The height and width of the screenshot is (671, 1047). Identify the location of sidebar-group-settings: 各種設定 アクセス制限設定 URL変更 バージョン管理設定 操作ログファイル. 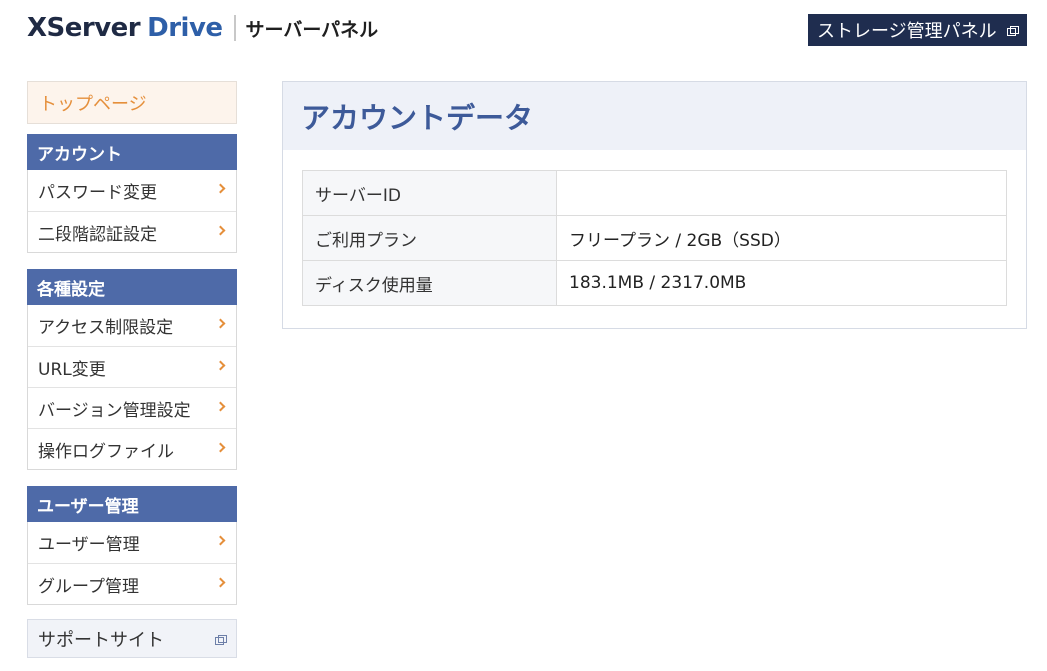
(132, 369).